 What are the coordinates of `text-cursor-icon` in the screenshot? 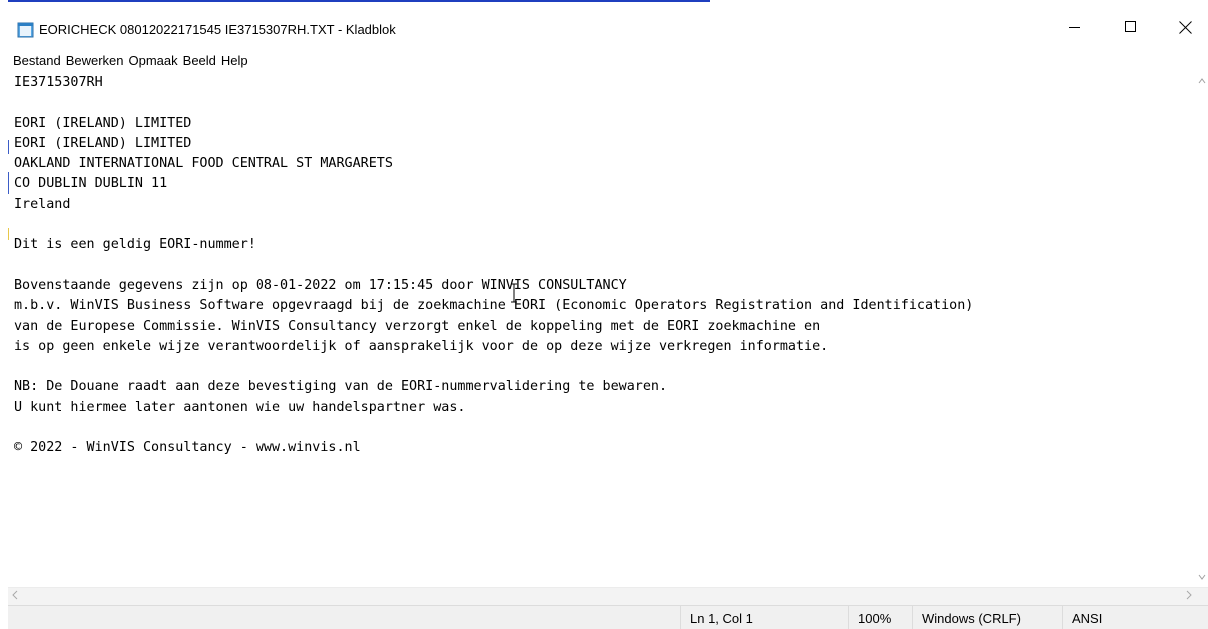 It's located at (514, 293).